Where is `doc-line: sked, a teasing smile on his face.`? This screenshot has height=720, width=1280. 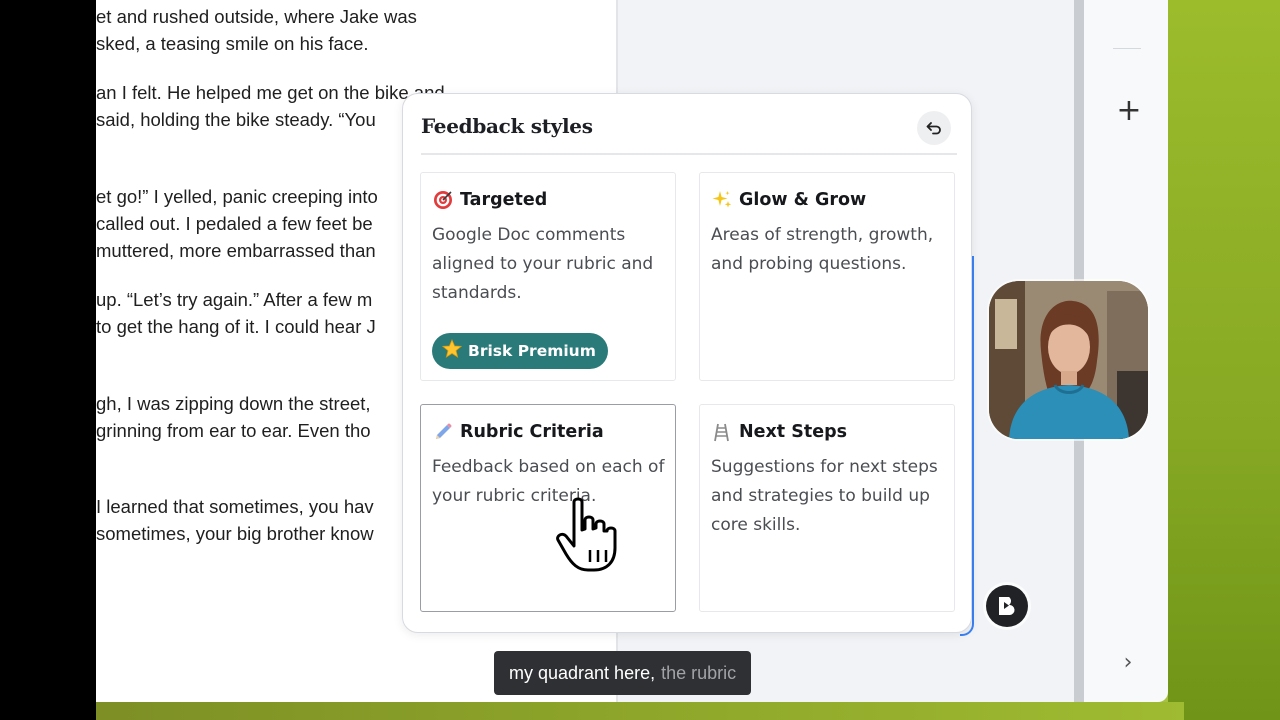 doc-line: sked, a teasing smile on his face. is located at coordinates (232, 43).